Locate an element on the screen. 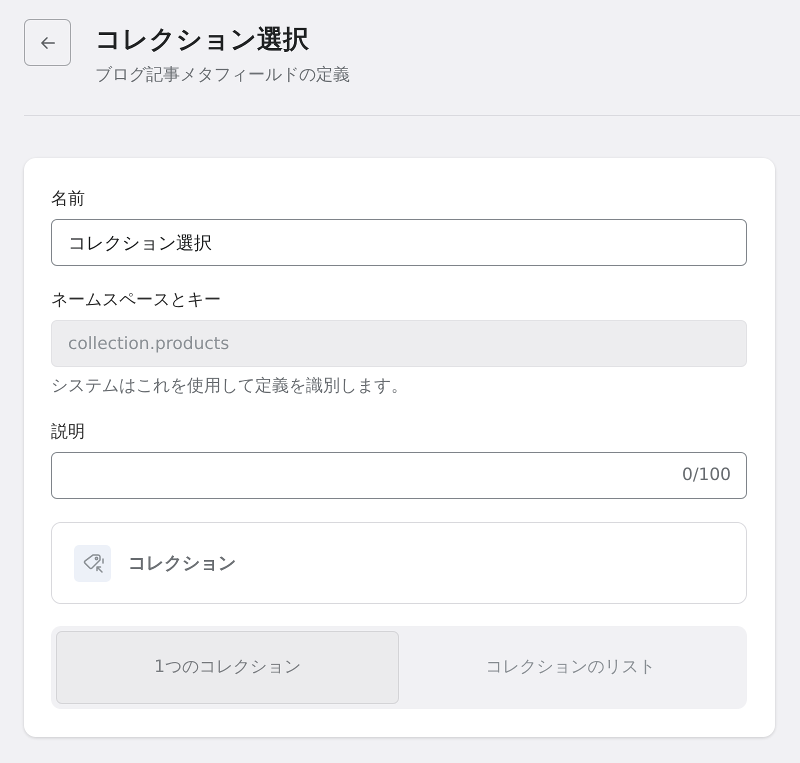 This screenshot has width=800, height=763. back-button is located at coordinates (47, 42).